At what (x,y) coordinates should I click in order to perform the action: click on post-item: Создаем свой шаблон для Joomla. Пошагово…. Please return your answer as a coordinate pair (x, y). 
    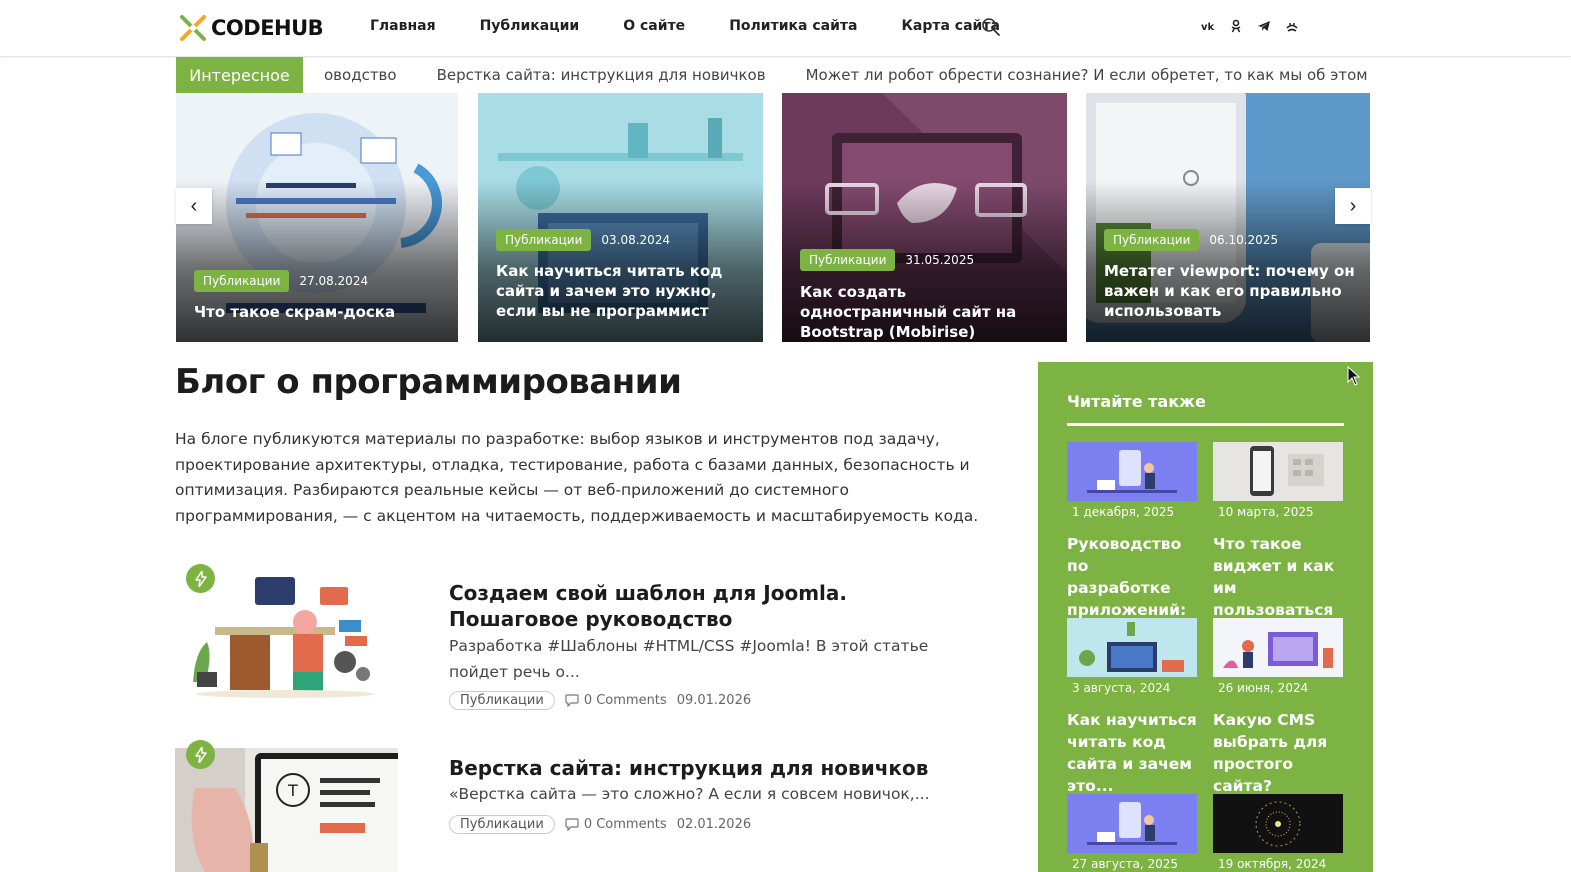
    Looking at the image, I should click on (585, 642).